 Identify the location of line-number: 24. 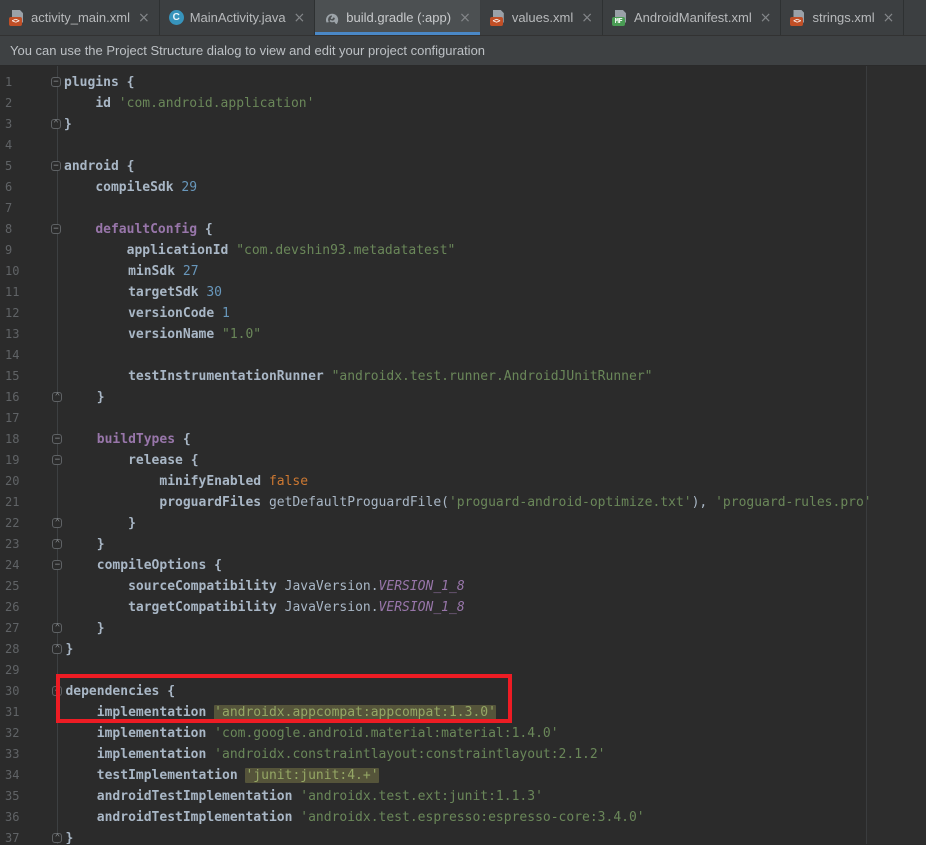
(12, 565).